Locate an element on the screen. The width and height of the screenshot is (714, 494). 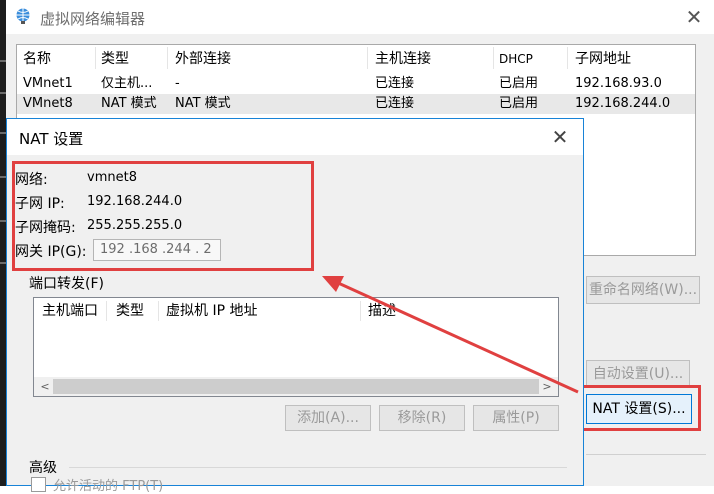
annotation-arrow is located at coordinates (450, 335).